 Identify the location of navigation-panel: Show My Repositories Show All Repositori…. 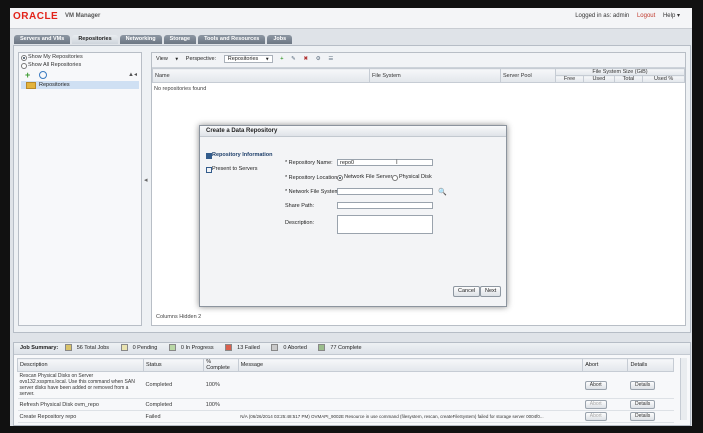
(80, 189).